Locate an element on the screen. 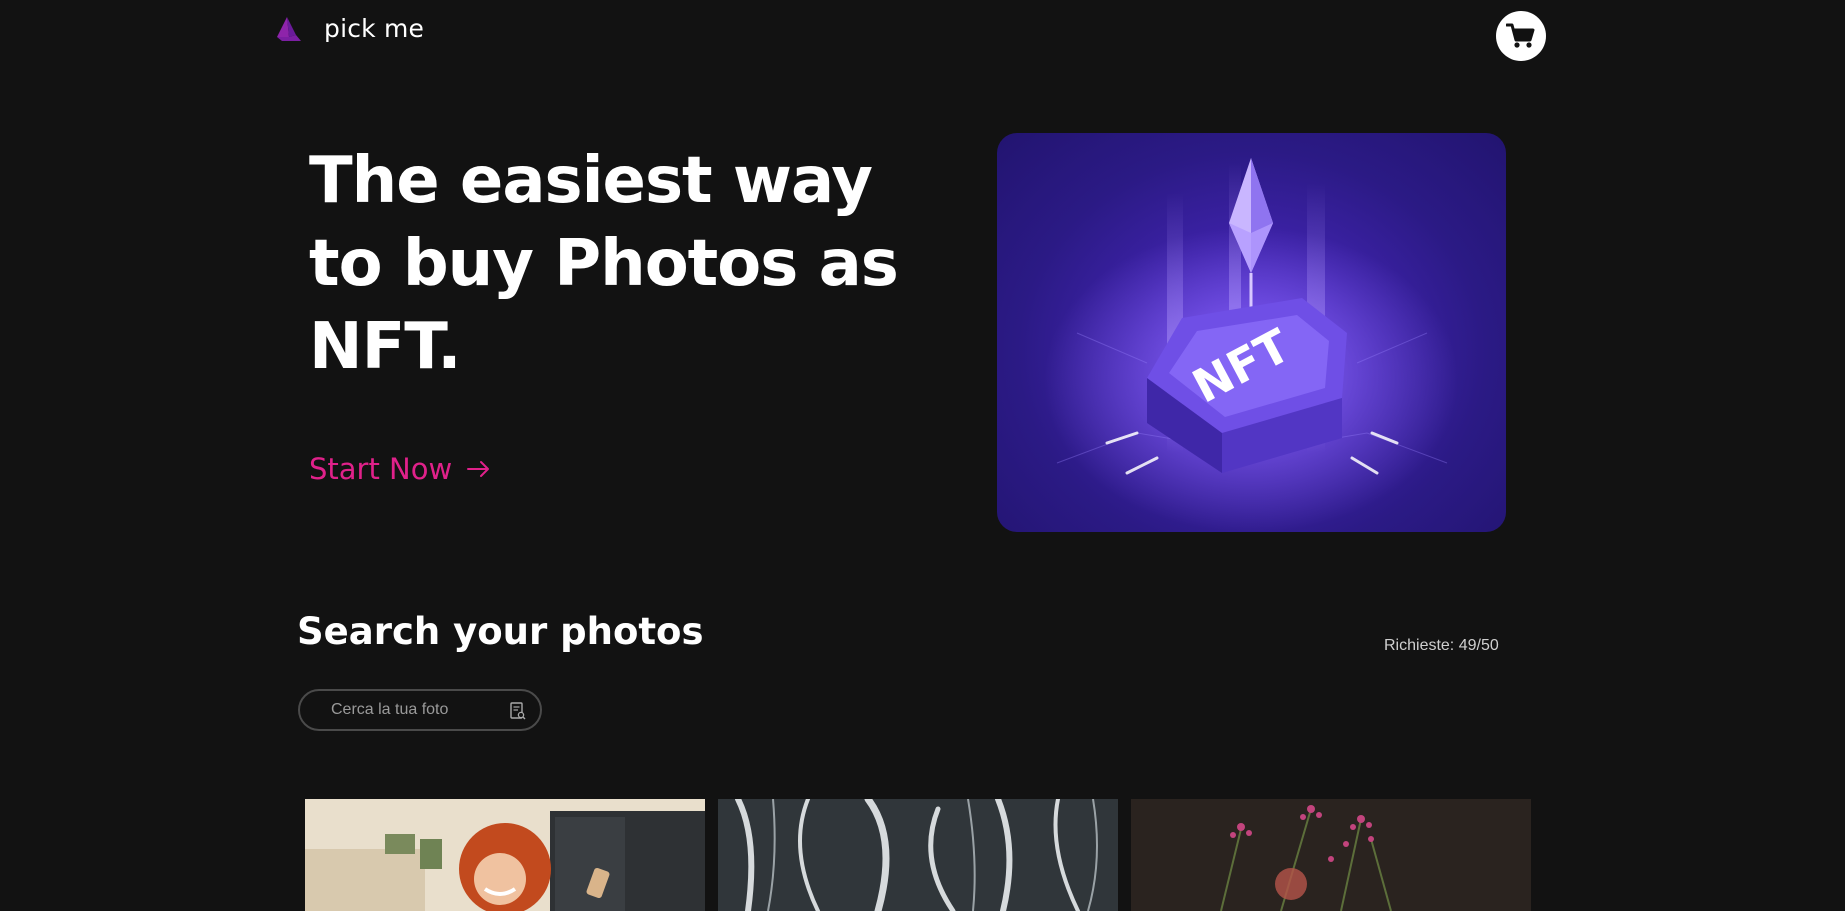 The image size is (1845, 911). photo-card-flowers is located at coordinates (1331, 855).